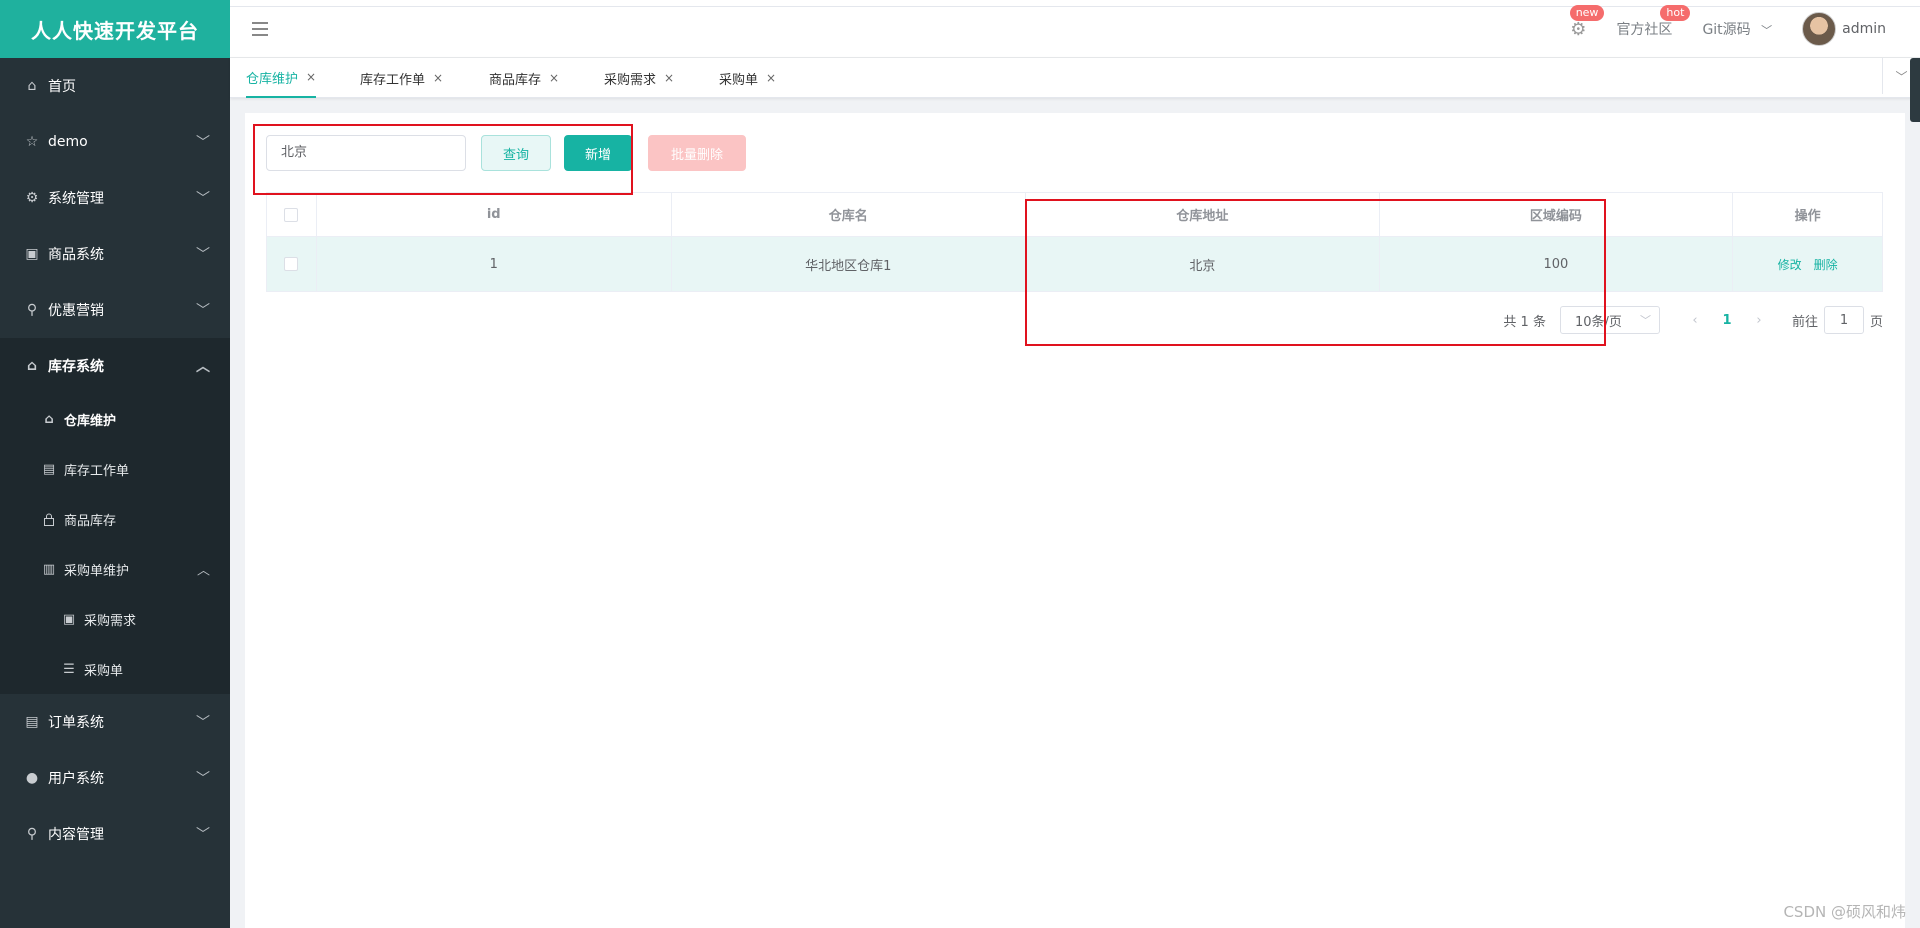  I want to click on sidebar-item-purchase-demand: ▣ 采购需求, so click(115, 619).